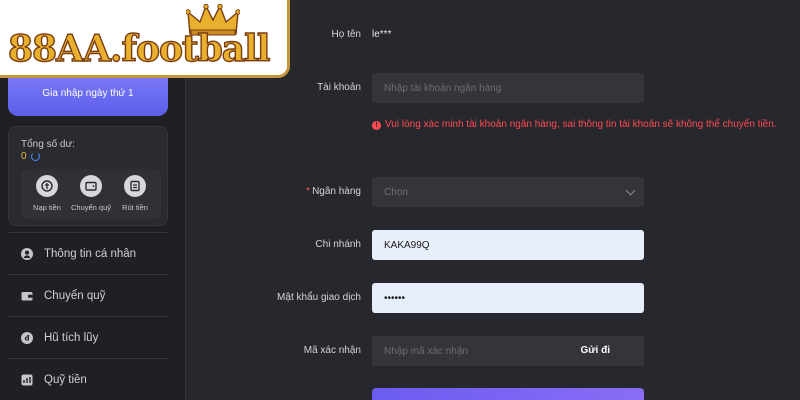 The height and width of the screenshot is (400, 800). I want to click on deposit-button: Nạp tiền, so click(47, 197).